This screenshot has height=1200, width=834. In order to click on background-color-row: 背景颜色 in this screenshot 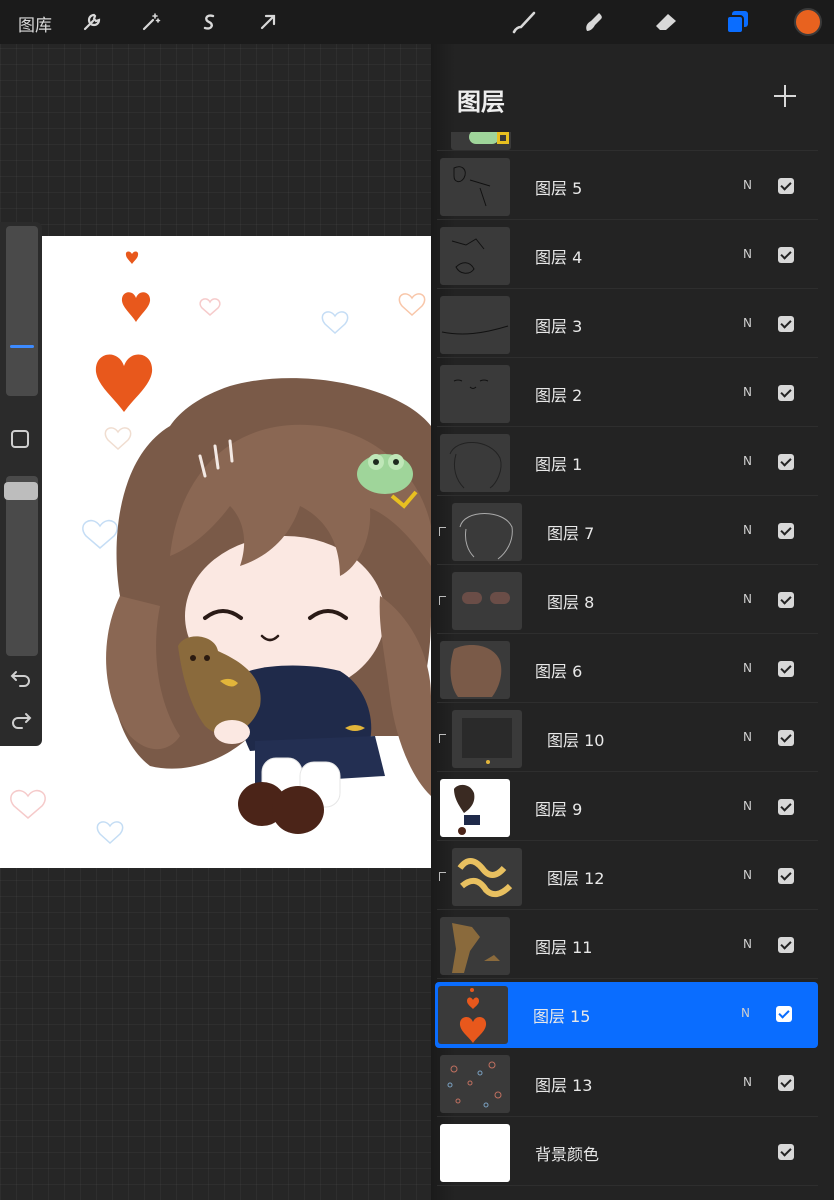, I will do `click(627, 1153)`.